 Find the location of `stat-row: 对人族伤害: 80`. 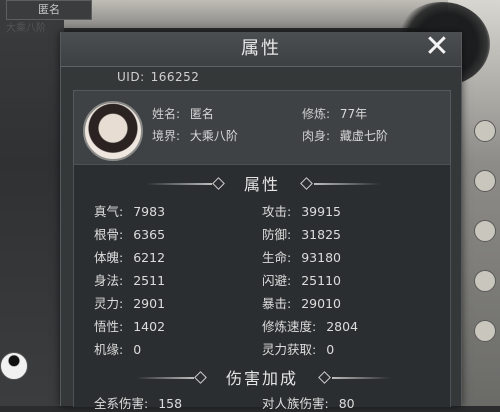

stat-row: 对人族伤害: 80 is located at coordinates (308, 402).